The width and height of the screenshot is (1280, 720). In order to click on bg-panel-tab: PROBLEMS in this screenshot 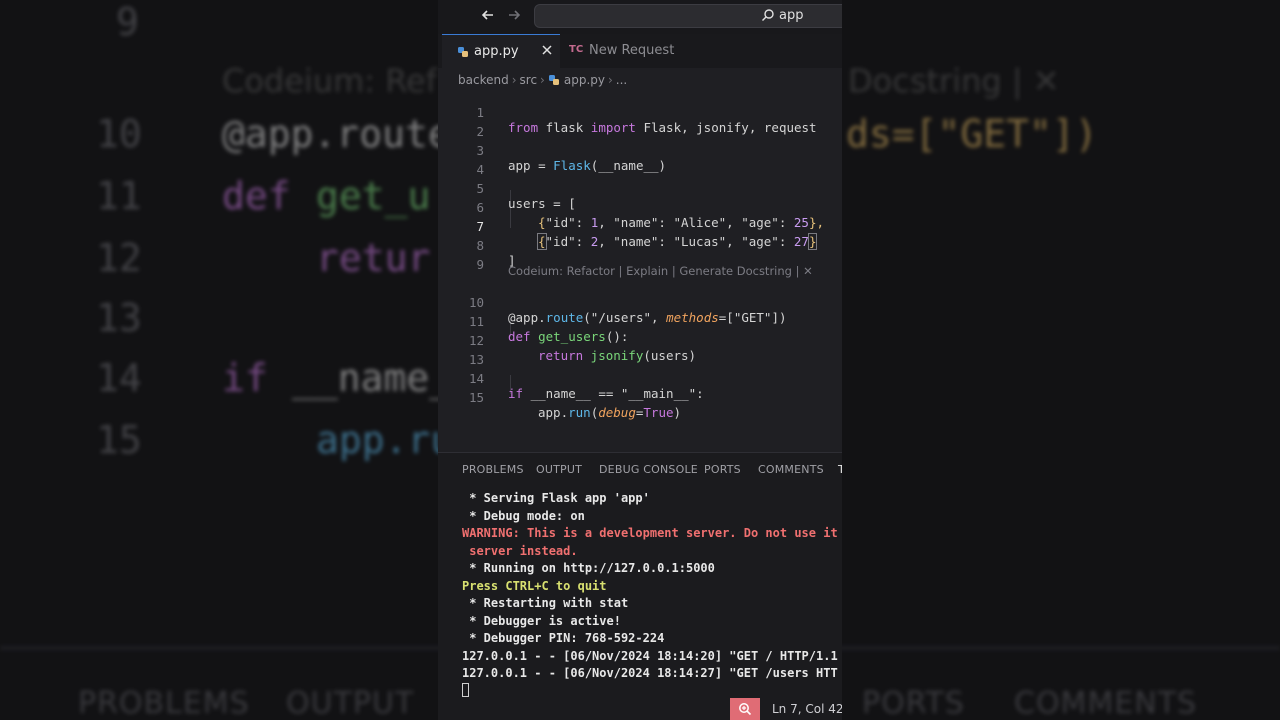, I will do `click(164, 703)`.